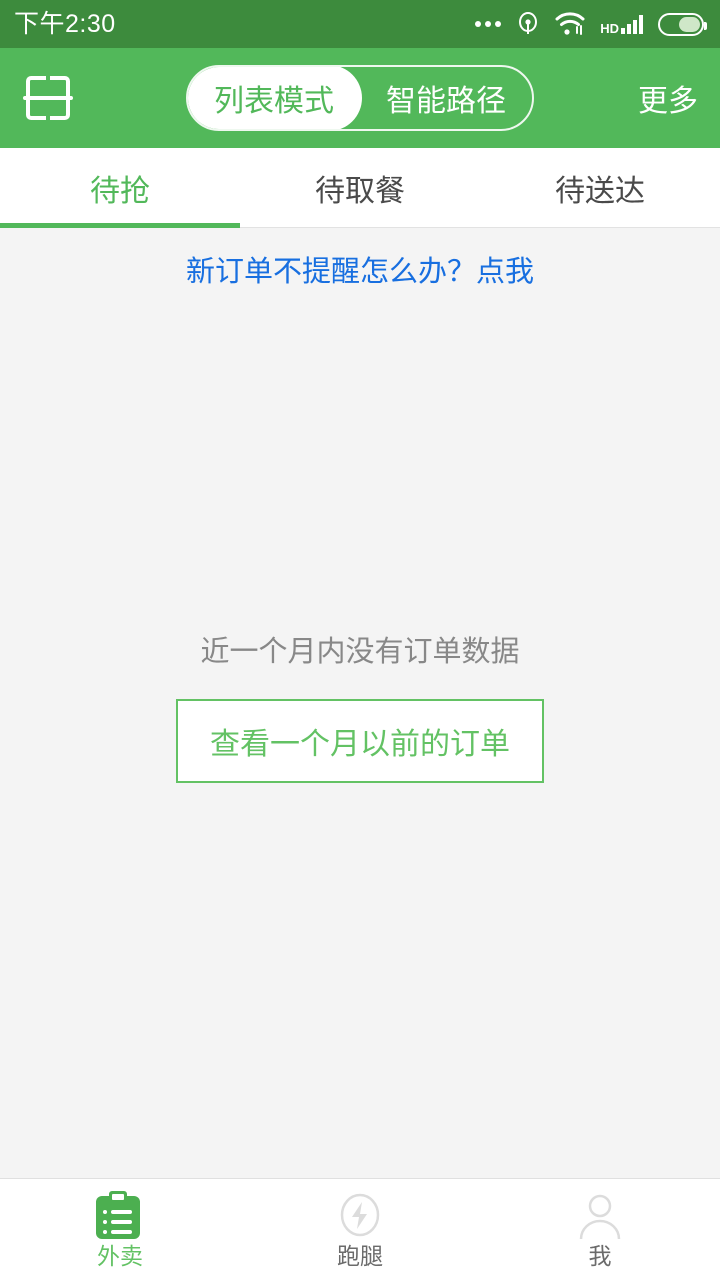 Image resolution: width=720 pixels, height=1280 pixels. What do you see at coordinates (360, 741) in the screenshot?
I see `view-older-orders-button: 查看一个月以前的订单` at bounding box center [360, 741].